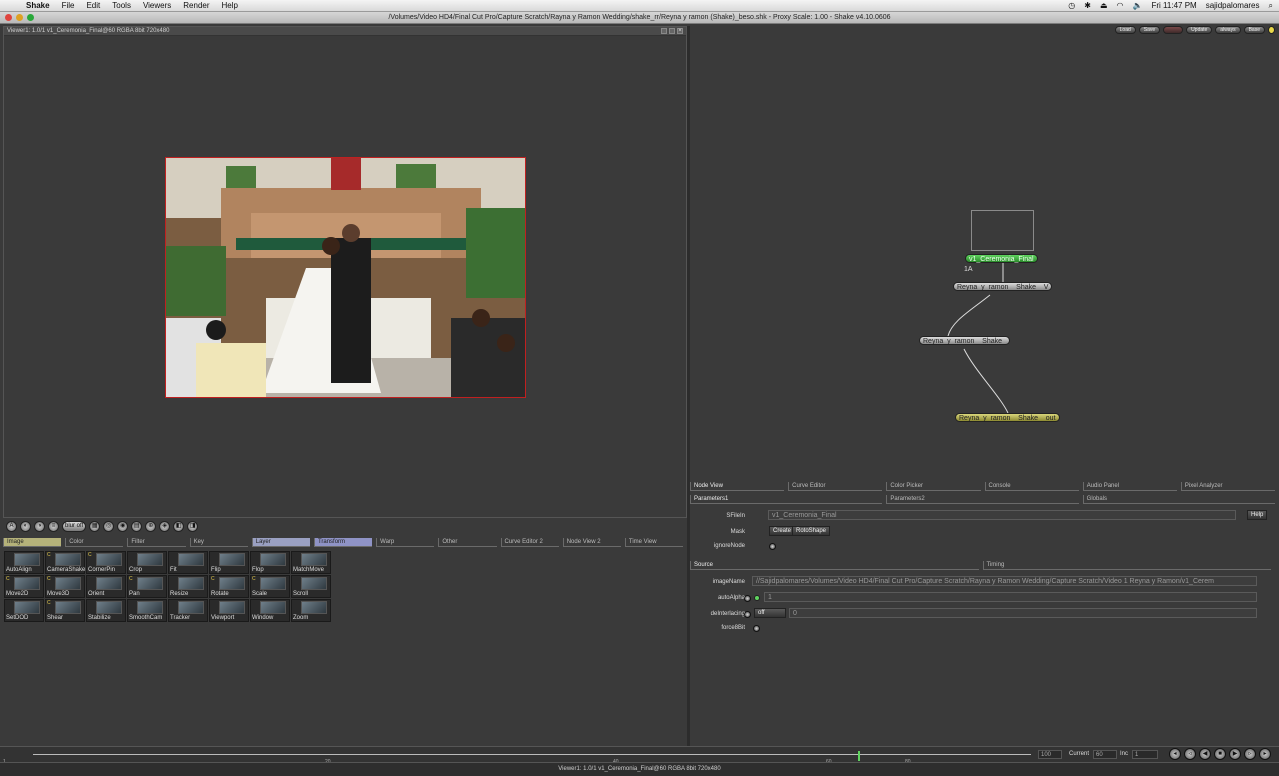  I want to click on inc-field: 1, so click(1145, 754).